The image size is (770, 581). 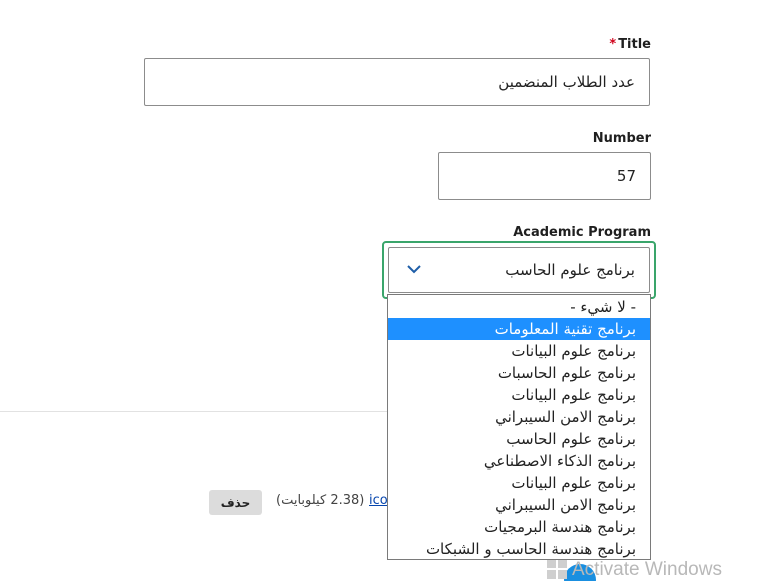 What do you see at coordinates (544, 176) in the screenshot?
I see `number-input: 57` at bounding box center [544, 176].